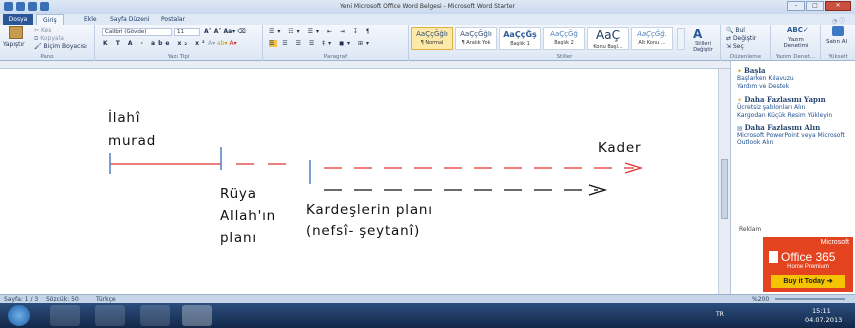  I want to click on highlight-color-icon: A▾ ab▾ A▾, so click(222, 43).